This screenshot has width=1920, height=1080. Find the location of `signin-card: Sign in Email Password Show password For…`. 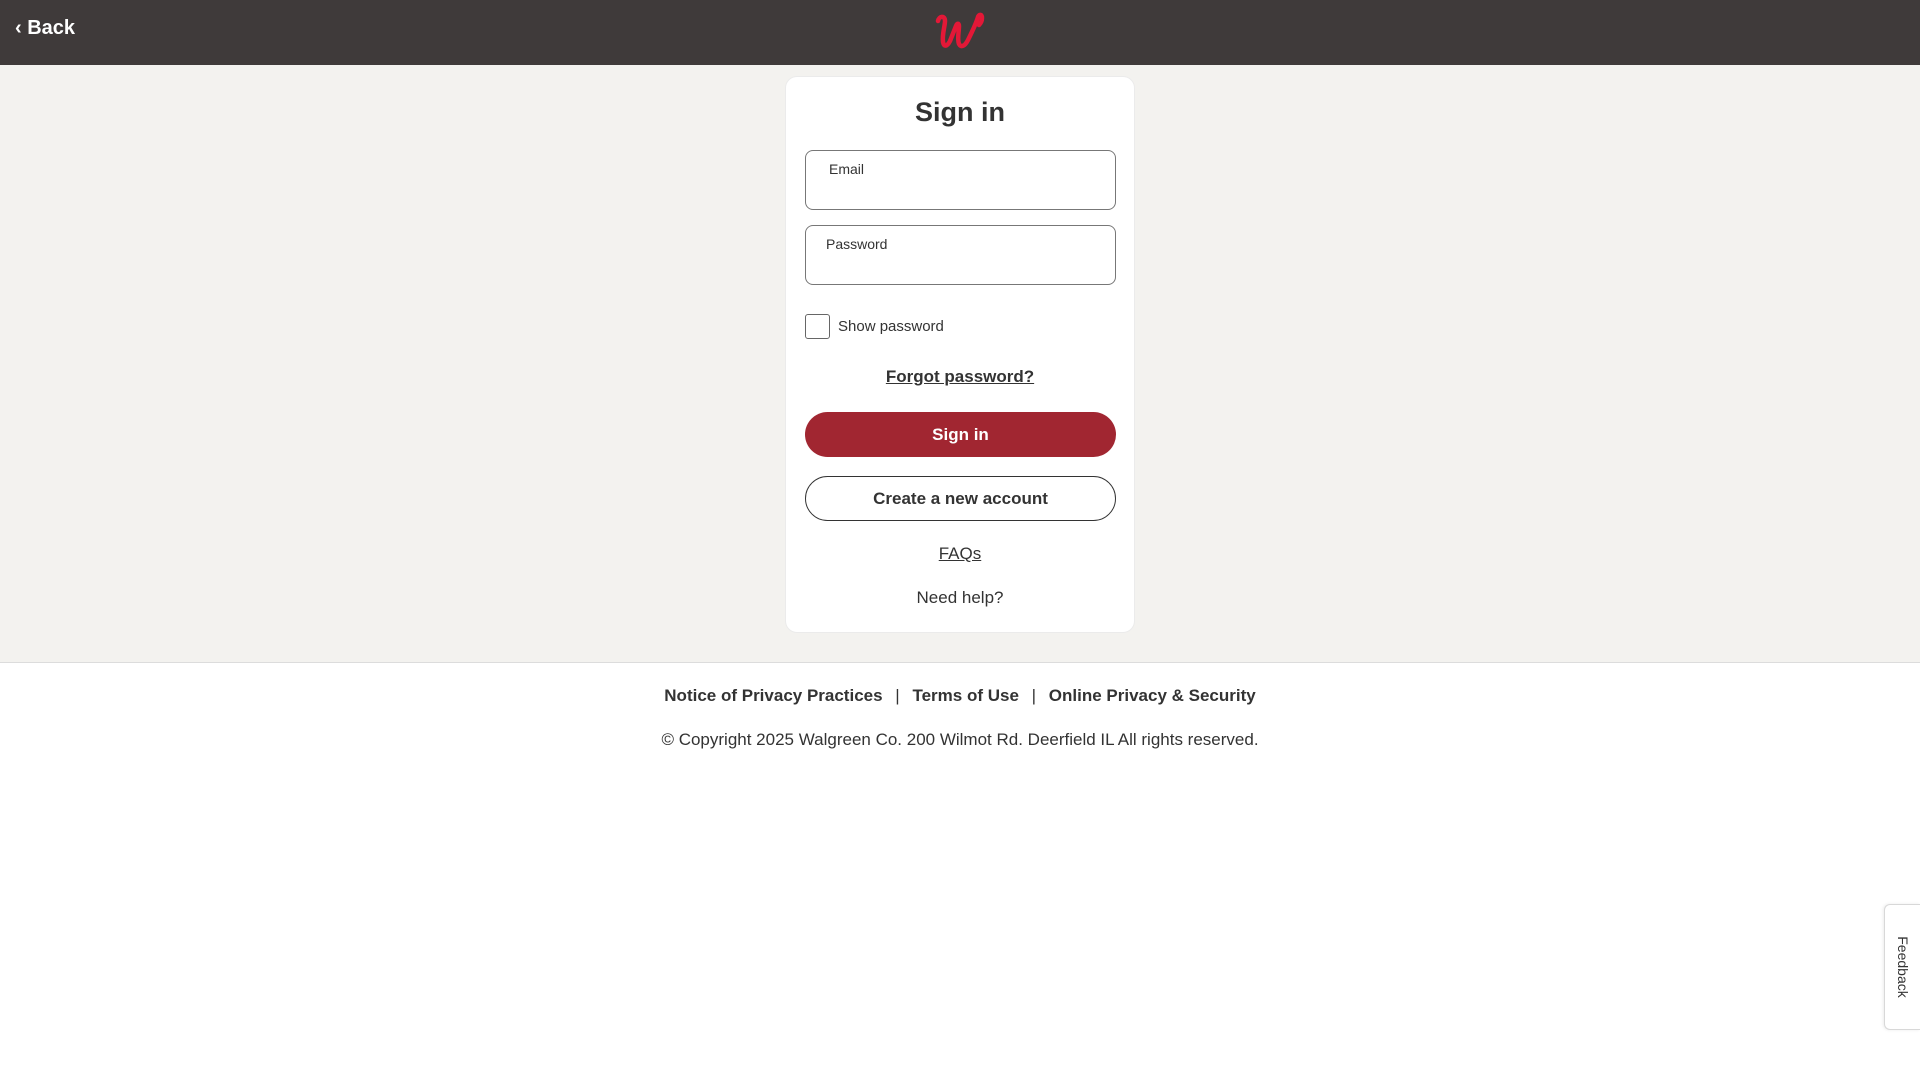

signin-card: Sign in Email Password Show password For… is located at coordinates (960, 354).